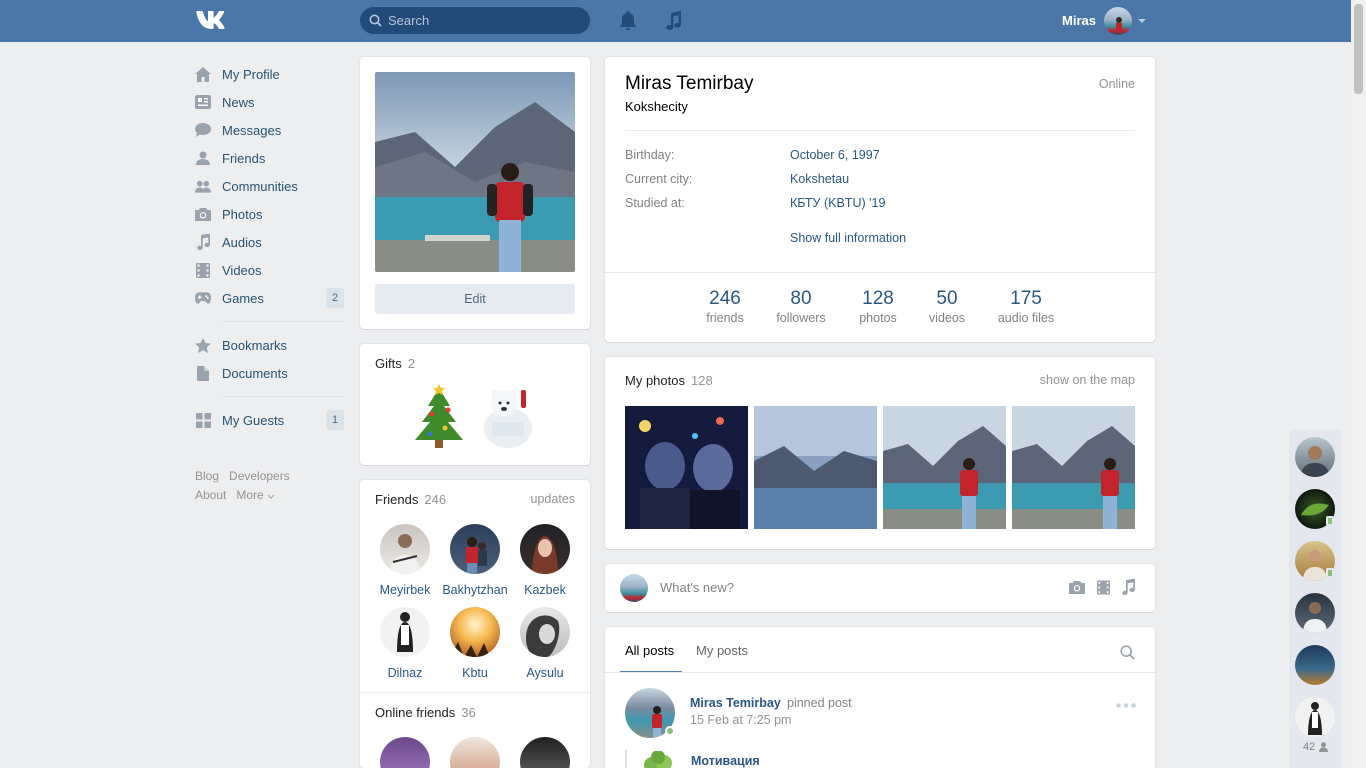  Describe the element at coordinates (880, 453) in the screenshot. I see `photos-card: My photos 128 show on the map` at that location.